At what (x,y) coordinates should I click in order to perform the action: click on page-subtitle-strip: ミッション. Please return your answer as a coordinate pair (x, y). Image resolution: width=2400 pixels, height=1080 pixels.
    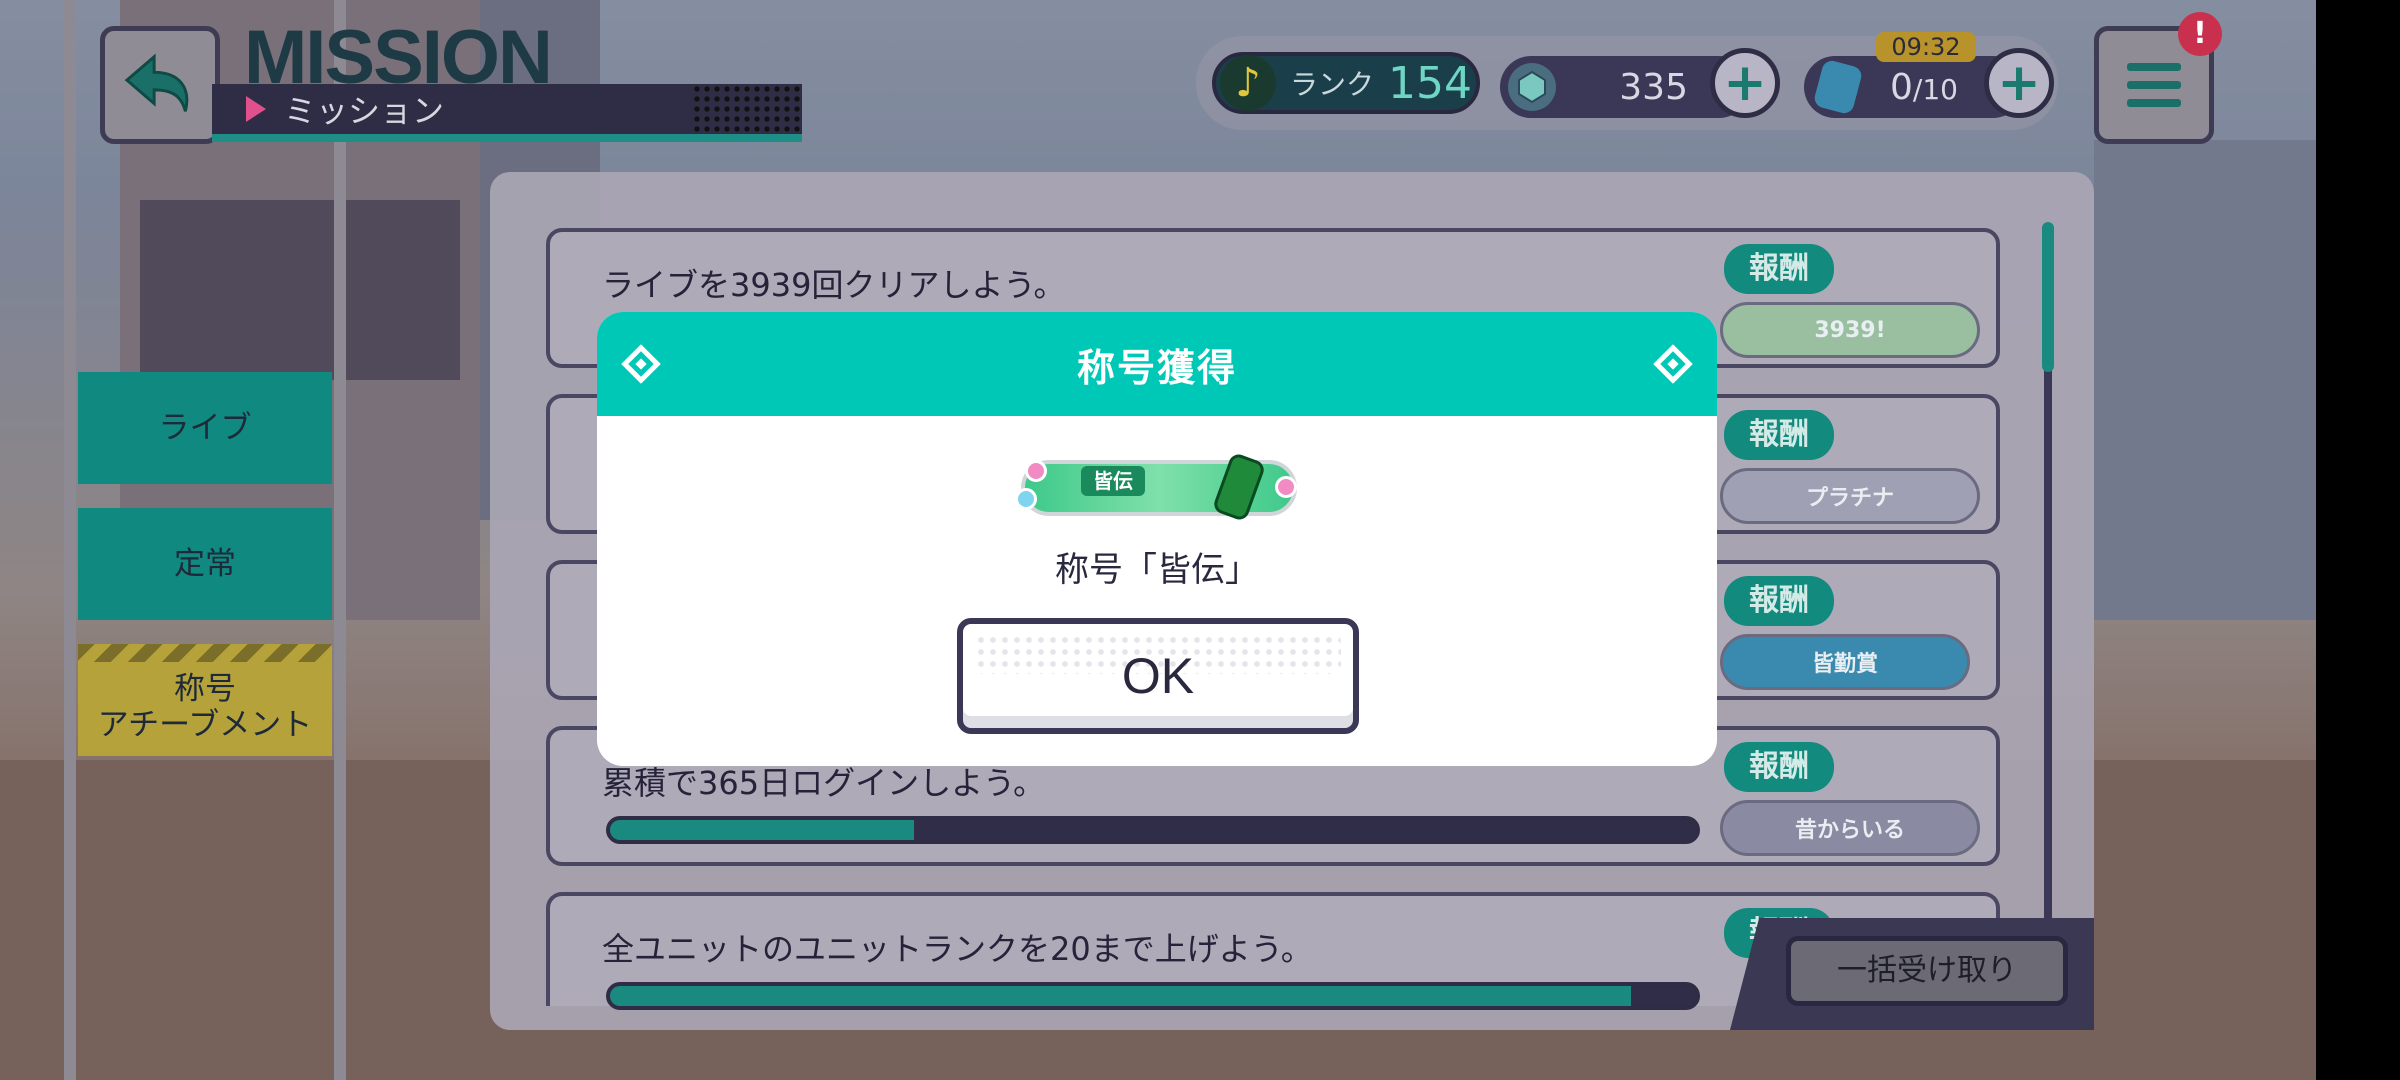
    Looking at the image, I should click on (507, 113).